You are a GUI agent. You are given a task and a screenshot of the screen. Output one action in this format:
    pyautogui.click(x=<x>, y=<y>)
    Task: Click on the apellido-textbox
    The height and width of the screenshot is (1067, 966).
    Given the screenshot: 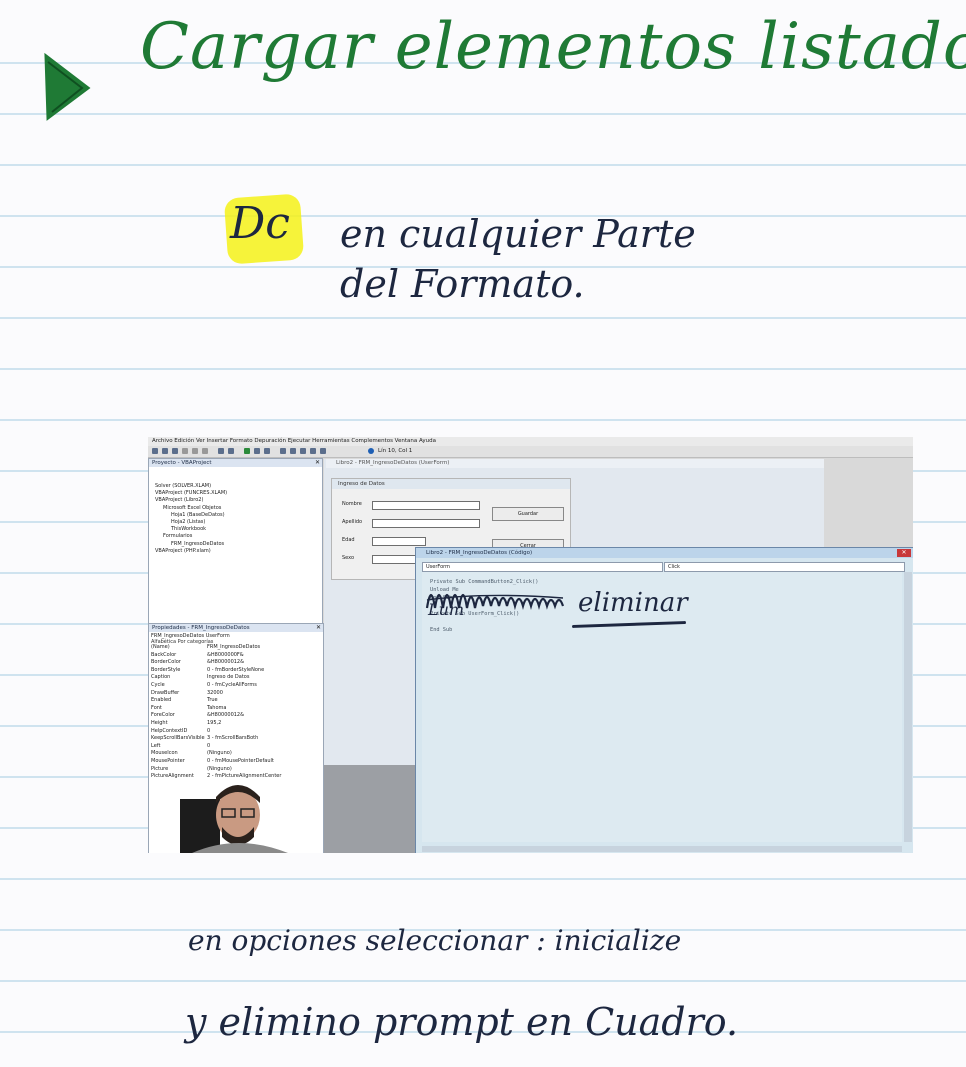 What is the action you would take?
    pyautogui.click(x=426, y=523)
    